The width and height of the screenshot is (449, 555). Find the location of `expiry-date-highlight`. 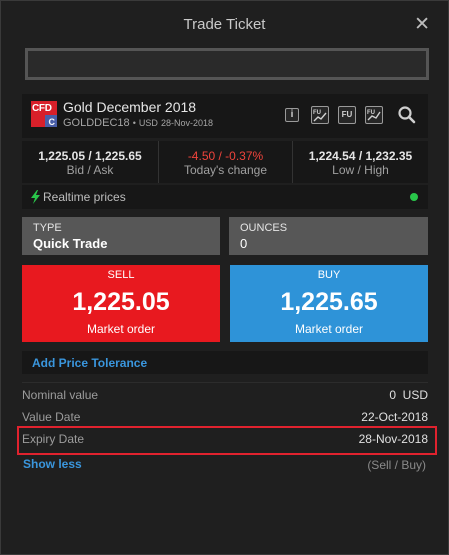

expiry-date-highlight is located at coordinates (227, 440).